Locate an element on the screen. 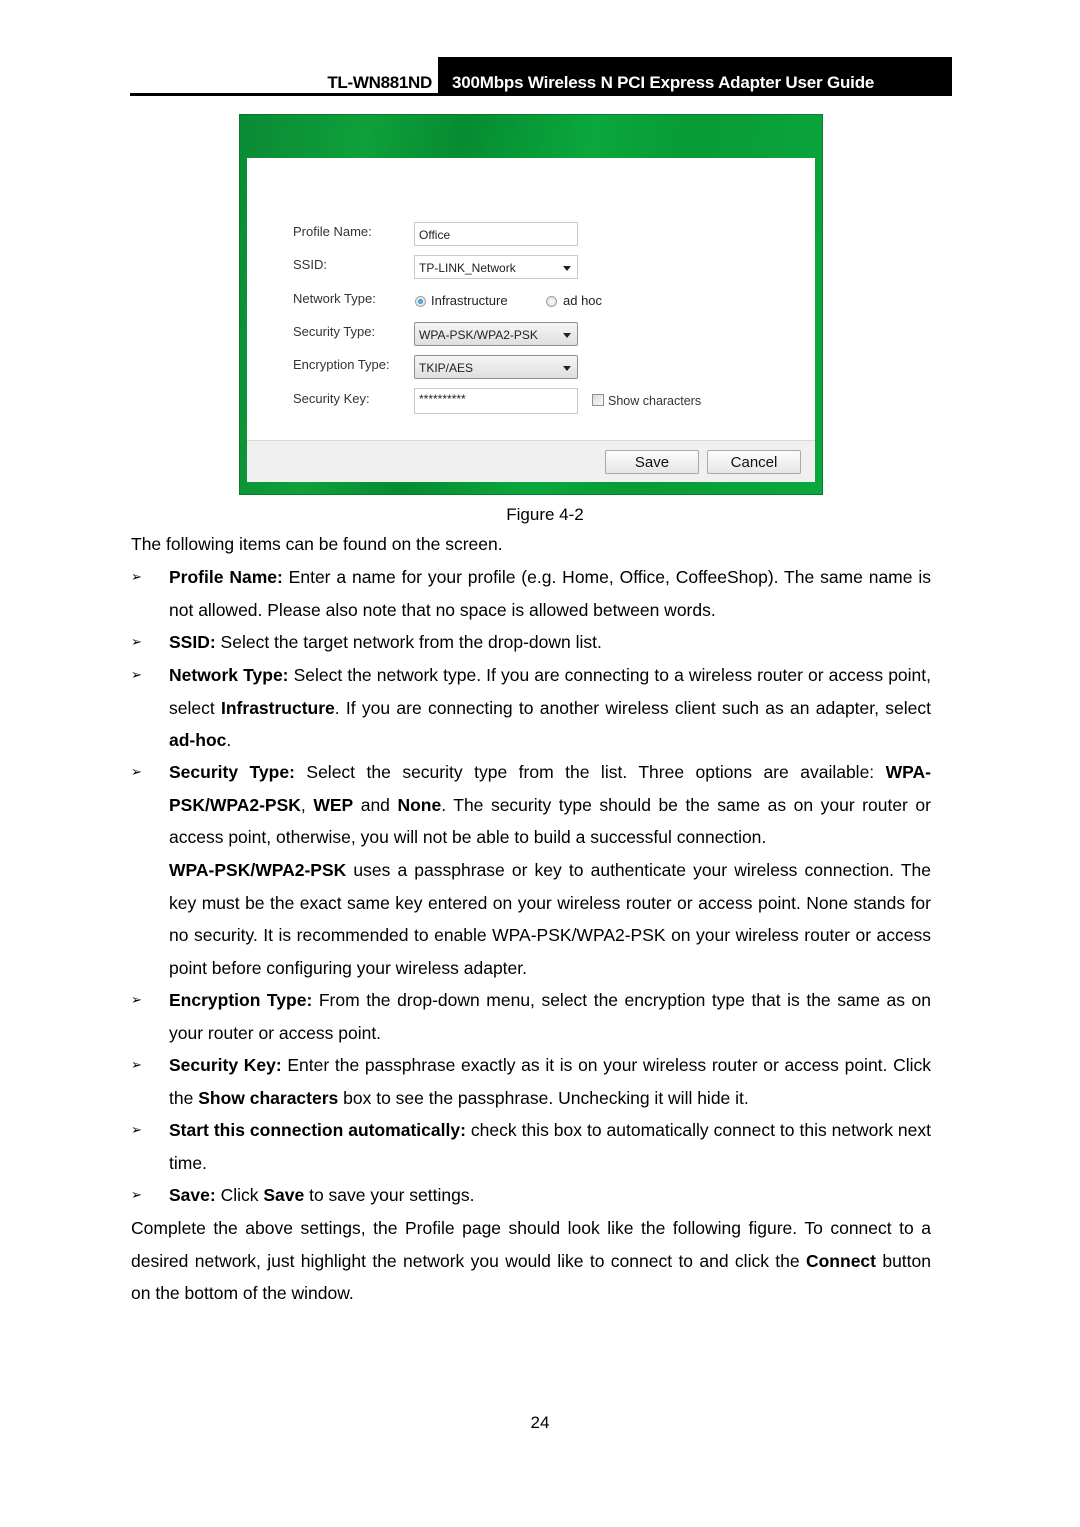  security-type-select: WPA-PSK/WPA2-PSK is located at coordinates (496, 334).